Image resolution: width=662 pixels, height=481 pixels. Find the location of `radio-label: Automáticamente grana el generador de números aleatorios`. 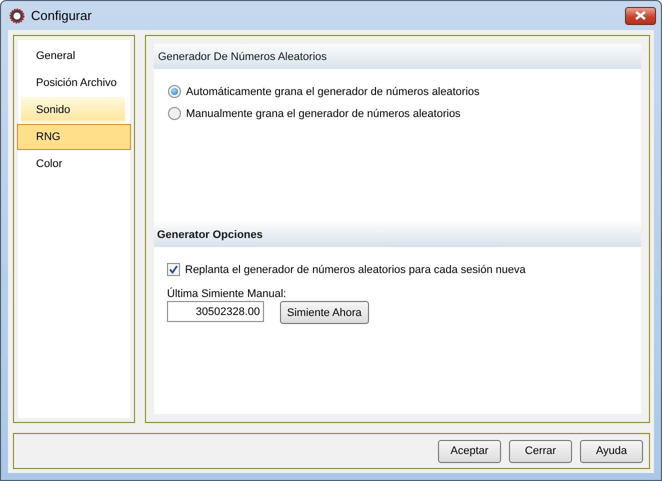

radio-label: Automáticamente grana el generador de números aleatorios is located at coordinates (333, 92).